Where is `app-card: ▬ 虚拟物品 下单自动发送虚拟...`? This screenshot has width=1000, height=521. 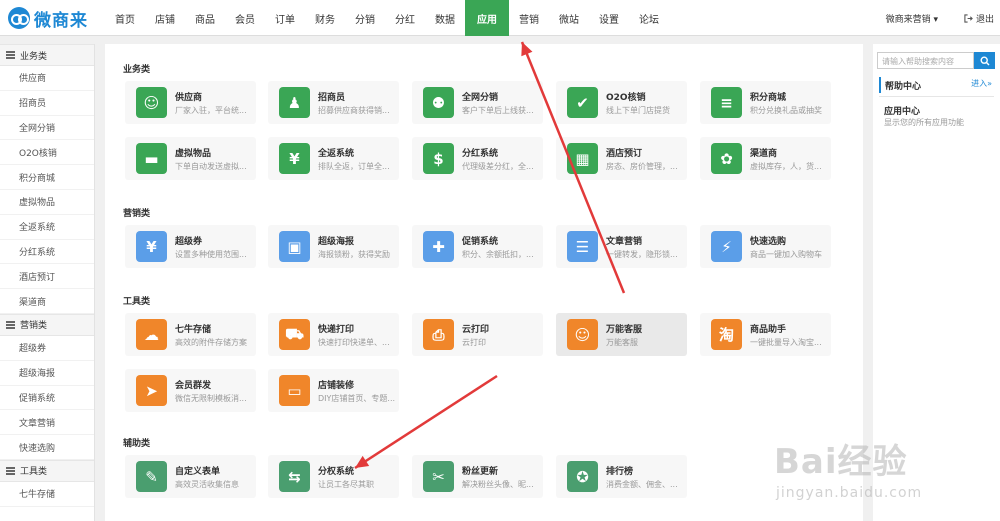 app-card: ▬ 虚拟物品 下单自动发送虚拟... is located at coordinates (190, 158).